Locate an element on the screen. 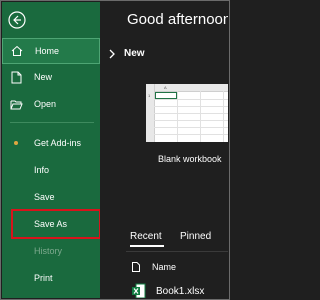 The width and height of the screenshot is (320, 300). row-1-label: 1 is located at coordinates (149, 95).